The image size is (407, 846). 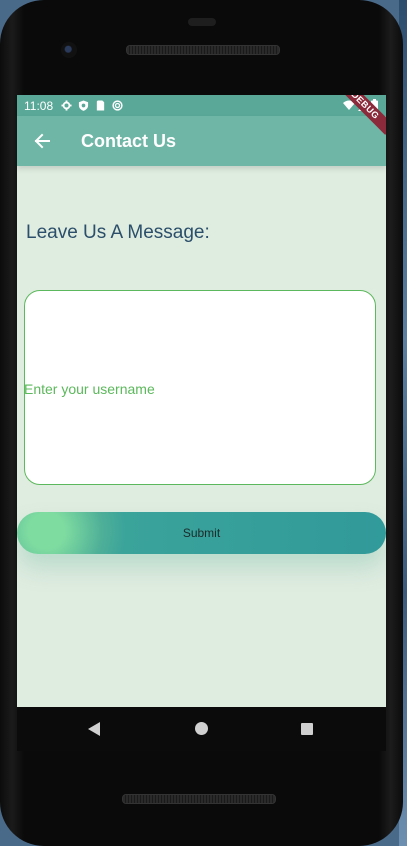 I want to click on sim-card-icon, so click(x=100, y=105).